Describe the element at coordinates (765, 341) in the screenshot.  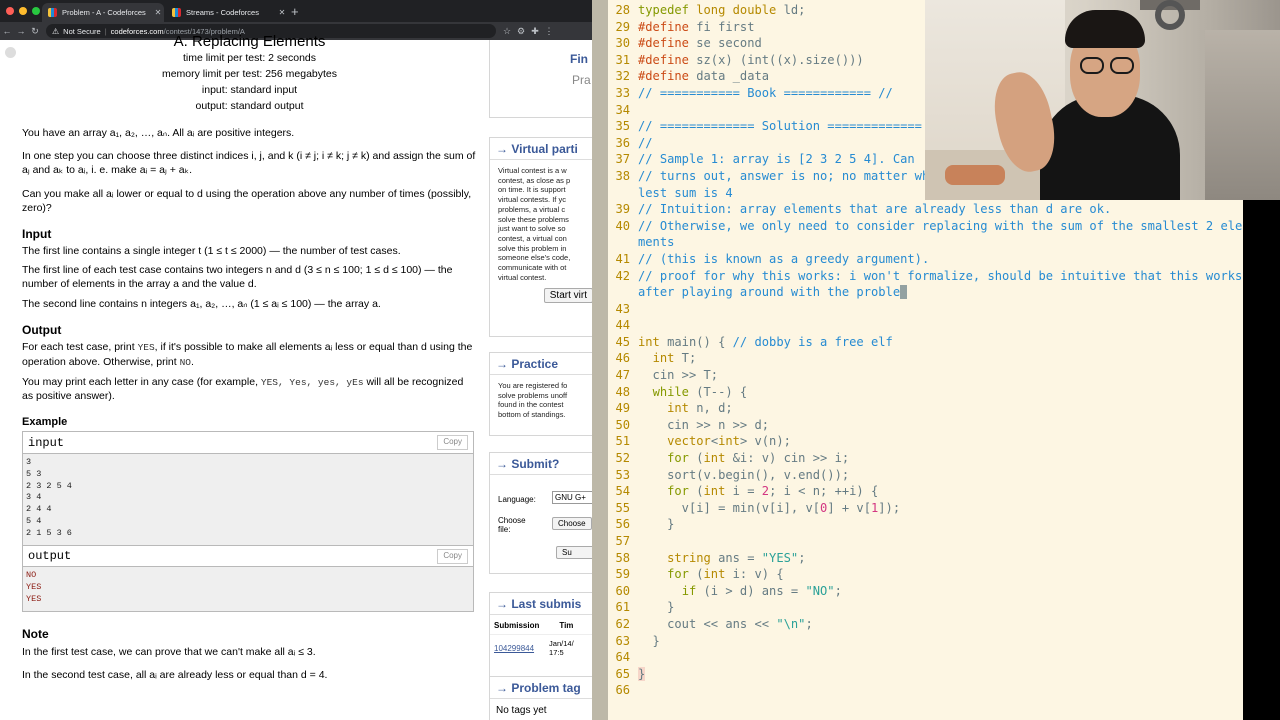
I see `line-code: int main() { // dobby is a free elf` at that location.